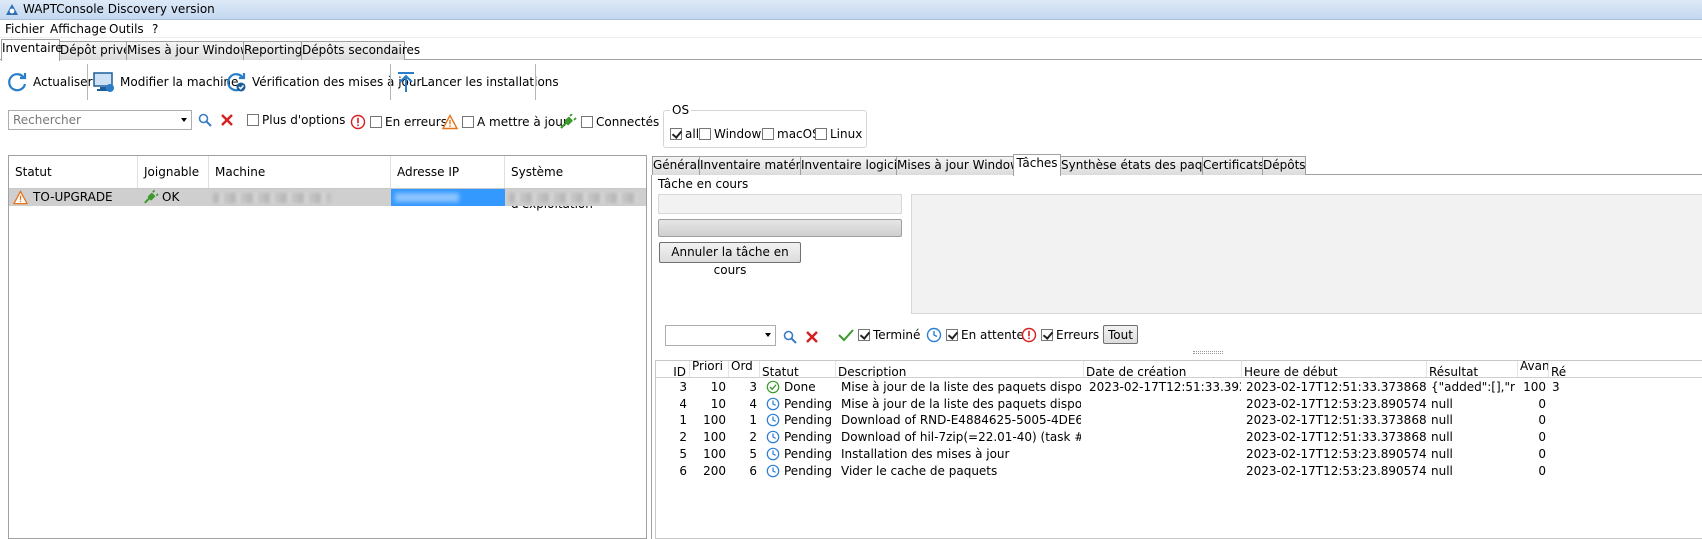 Image resolution: width=1702 pixels, height=539 pixels. Describe the element at coordinates (952, 335) in the screenshot. I see `pending-checkbox` at that location.